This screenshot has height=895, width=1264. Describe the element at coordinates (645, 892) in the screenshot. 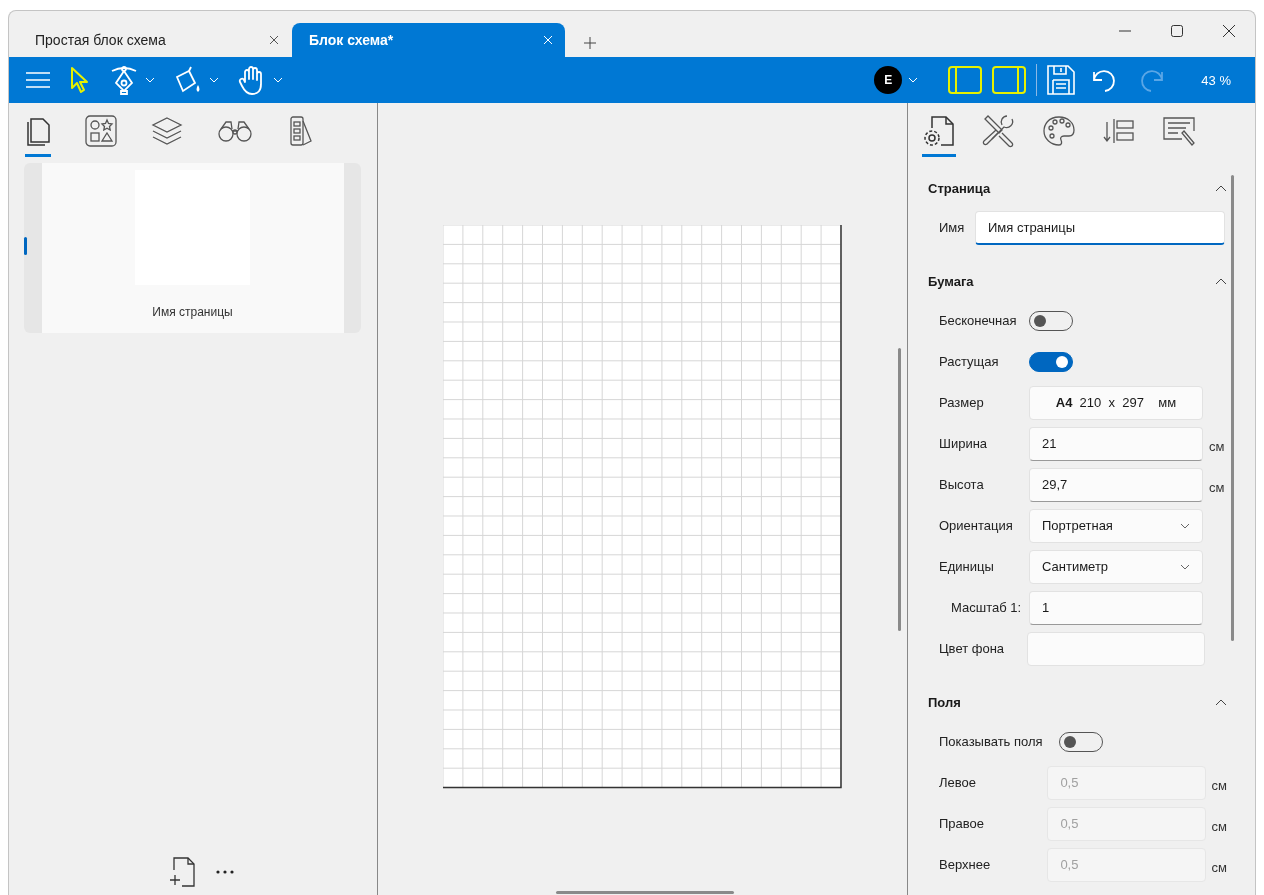

I see `horizontal-scrollbar` at that location.